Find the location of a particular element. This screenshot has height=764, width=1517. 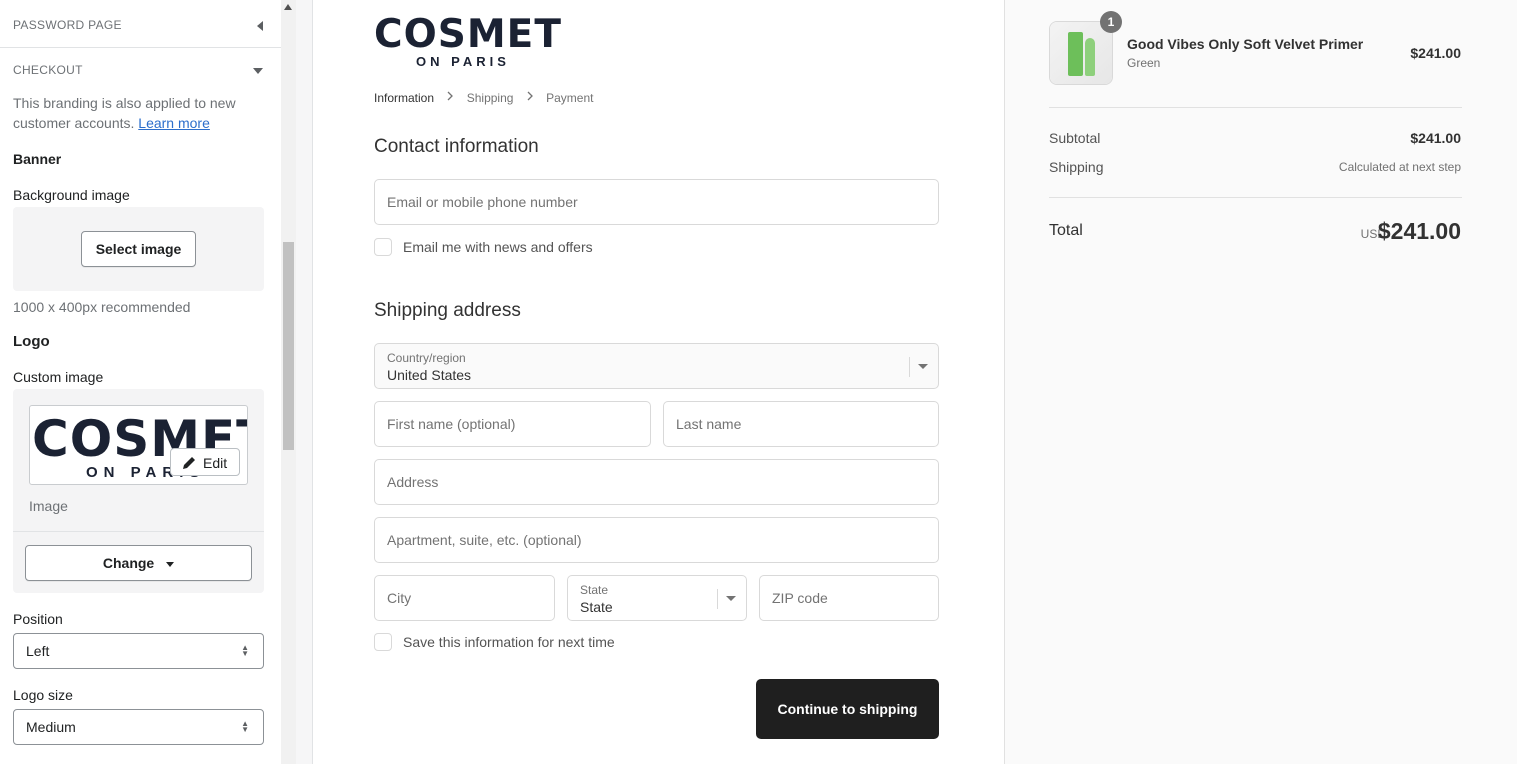

card-divider is located at coordinates (138, 531).